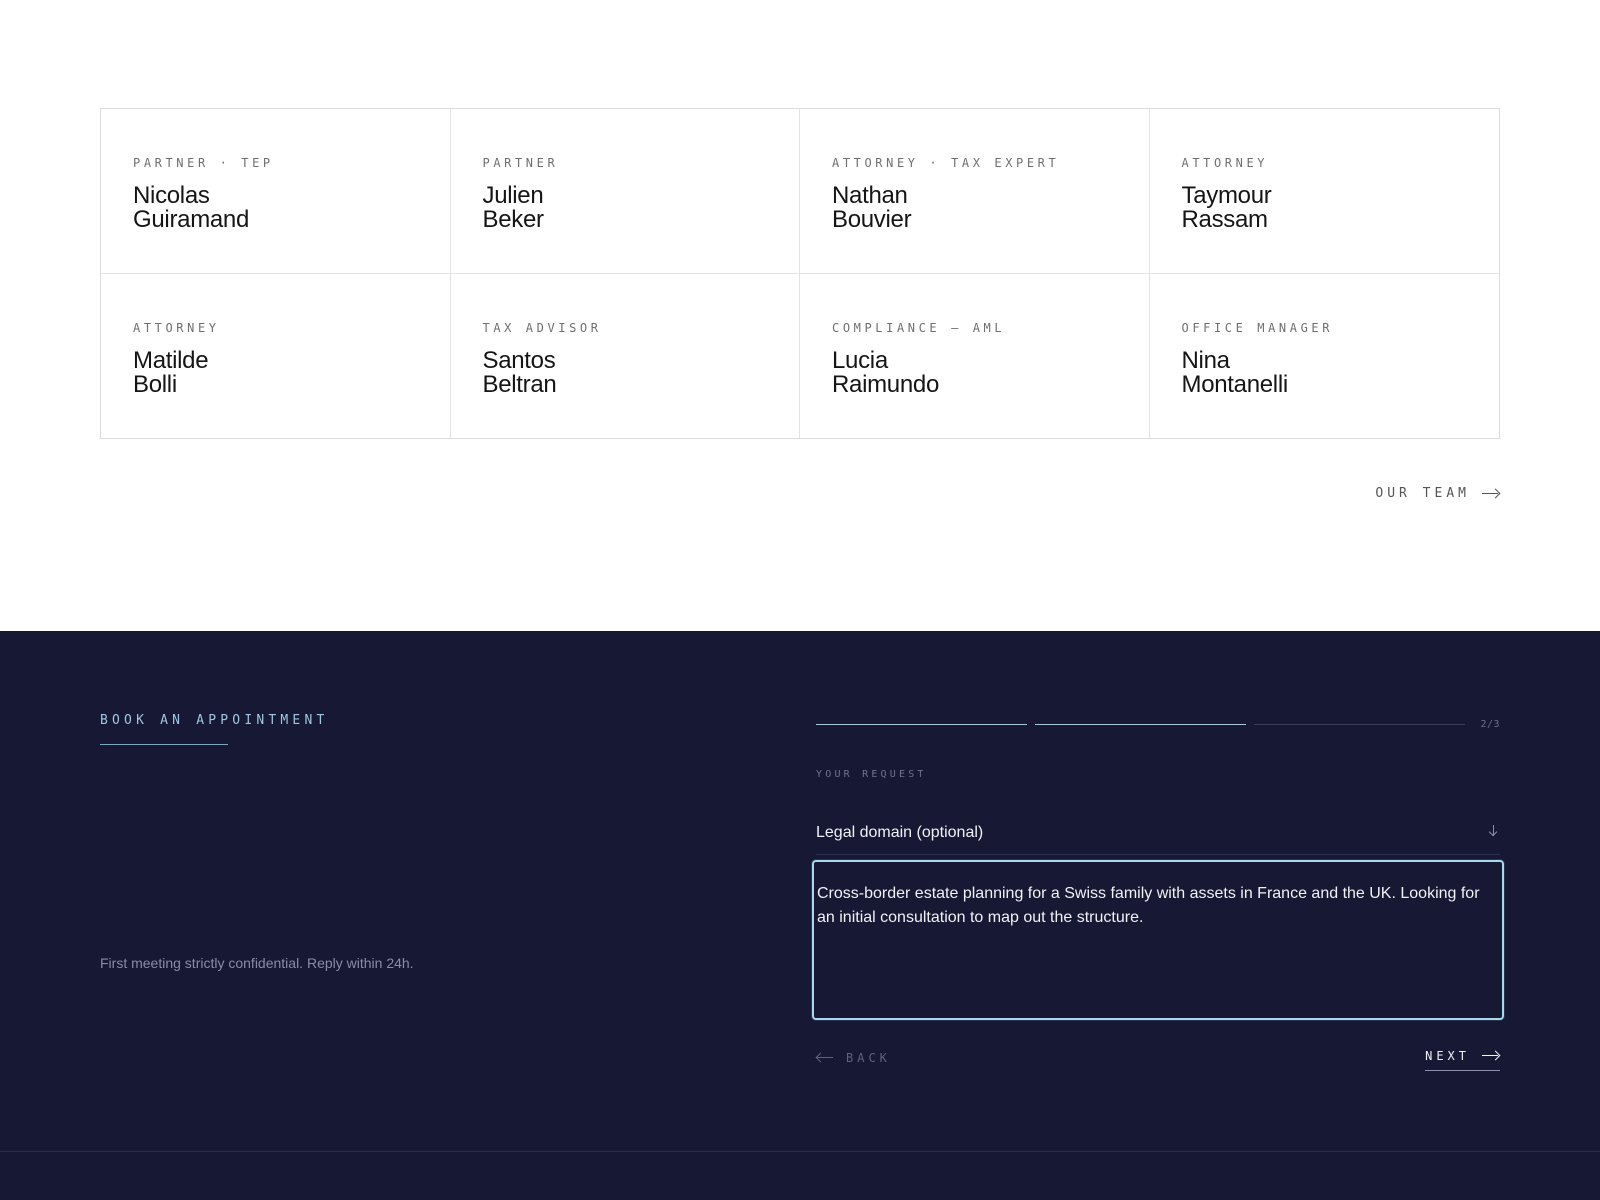 Image resolution: width=1600 pixels, height=1200 pixels. I want to click on team-member-card: ATTORNEY Taymour Rassam, so click(1324, 191).